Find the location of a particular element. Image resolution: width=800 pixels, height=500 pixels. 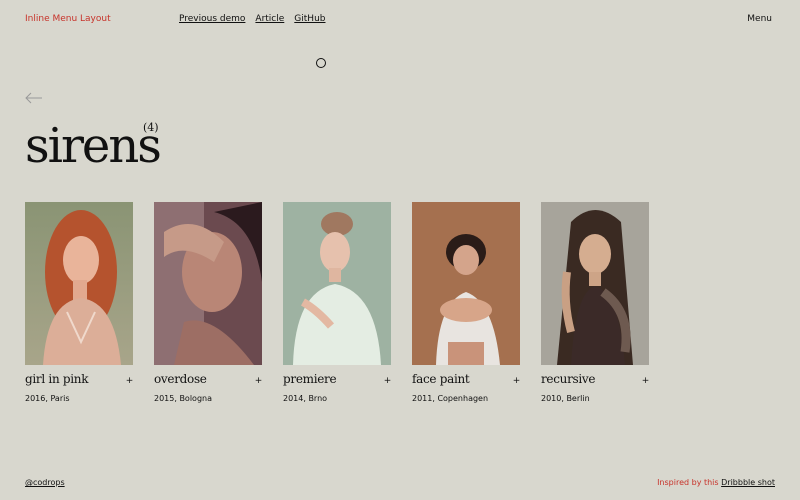

card-overdose: overdose + 2015, Bologna is located at coordinates (208, 302).